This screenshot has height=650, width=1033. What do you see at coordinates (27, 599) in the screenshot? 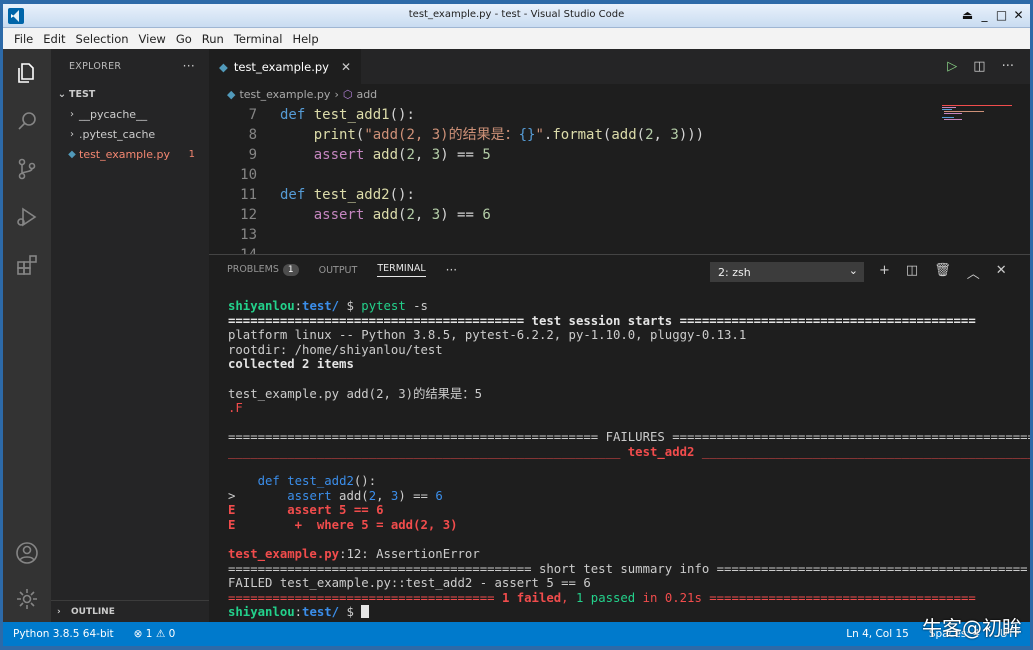
I see `settings-gear-icon` at bounding box center [27, 599].